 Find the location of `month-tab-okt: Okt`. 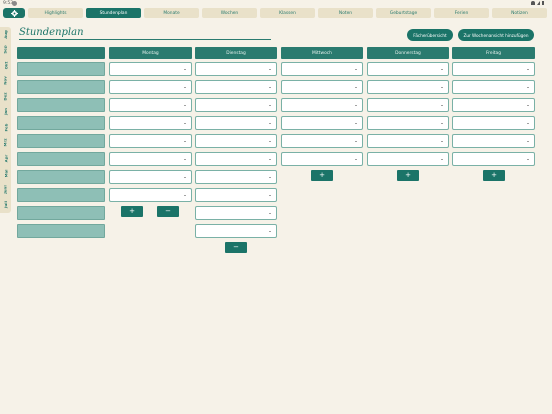

month-tab-okt: Okt is located at coordinates (5, 65).